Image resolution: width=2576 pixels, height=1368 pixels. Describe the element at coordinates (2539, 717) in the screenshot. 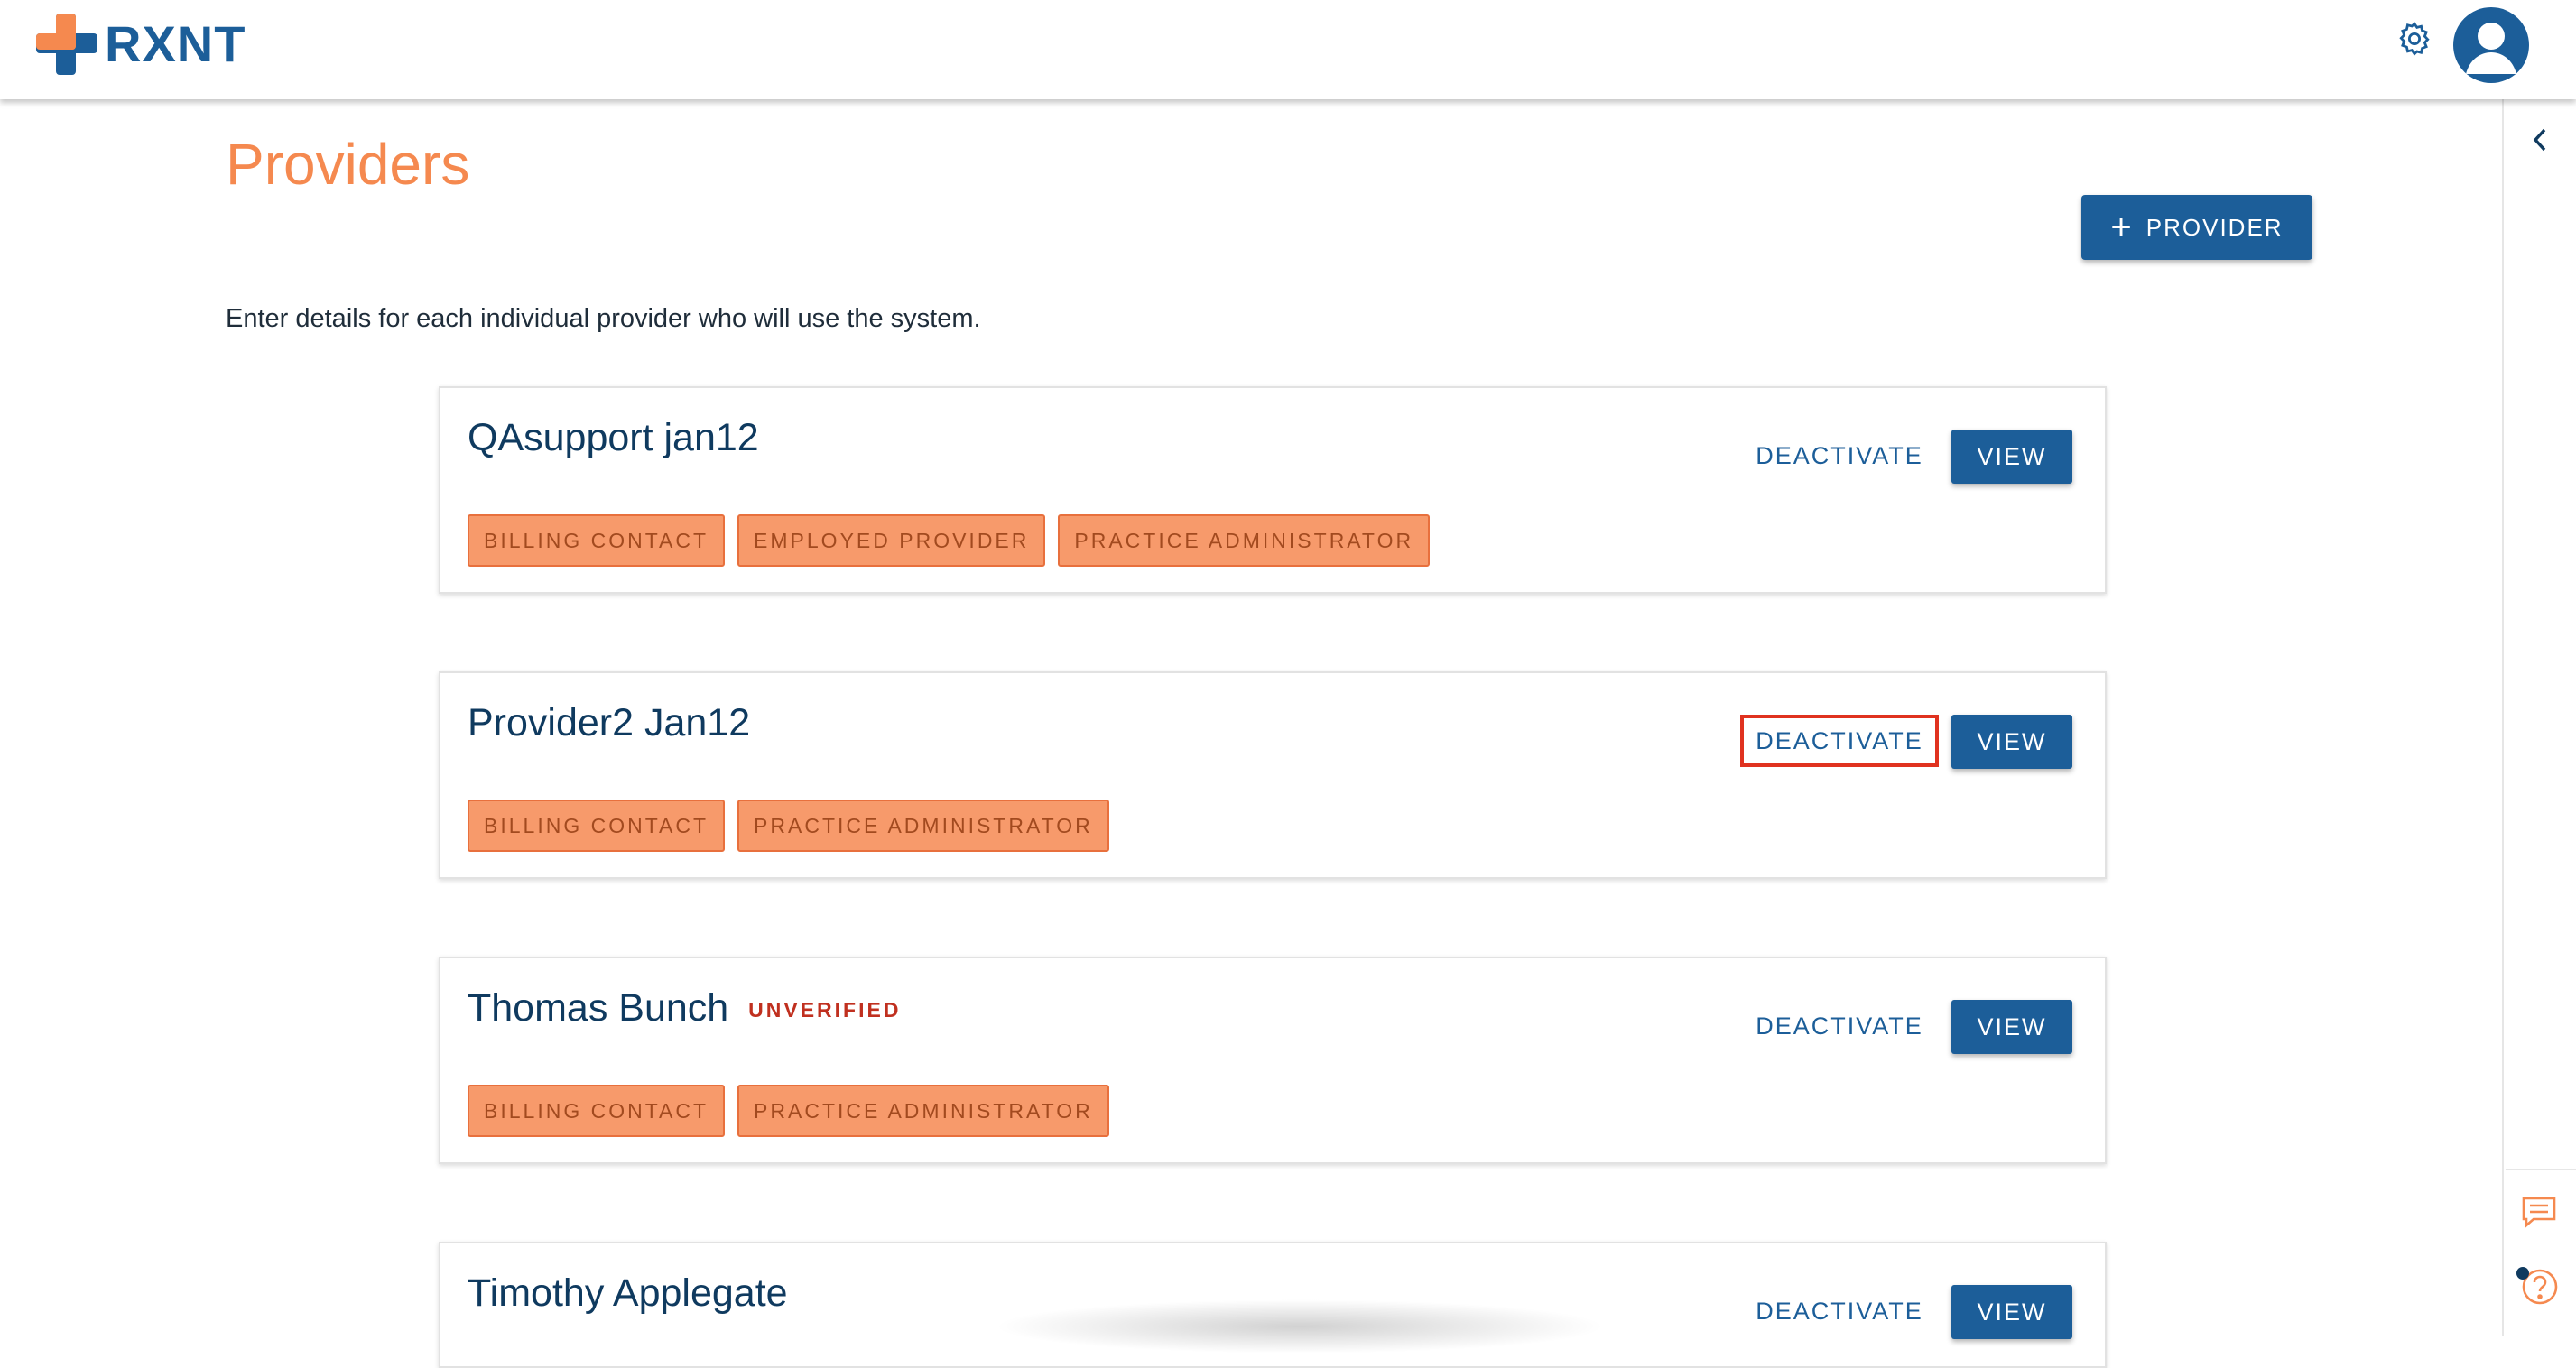

I see `right-sidebar` at that location.